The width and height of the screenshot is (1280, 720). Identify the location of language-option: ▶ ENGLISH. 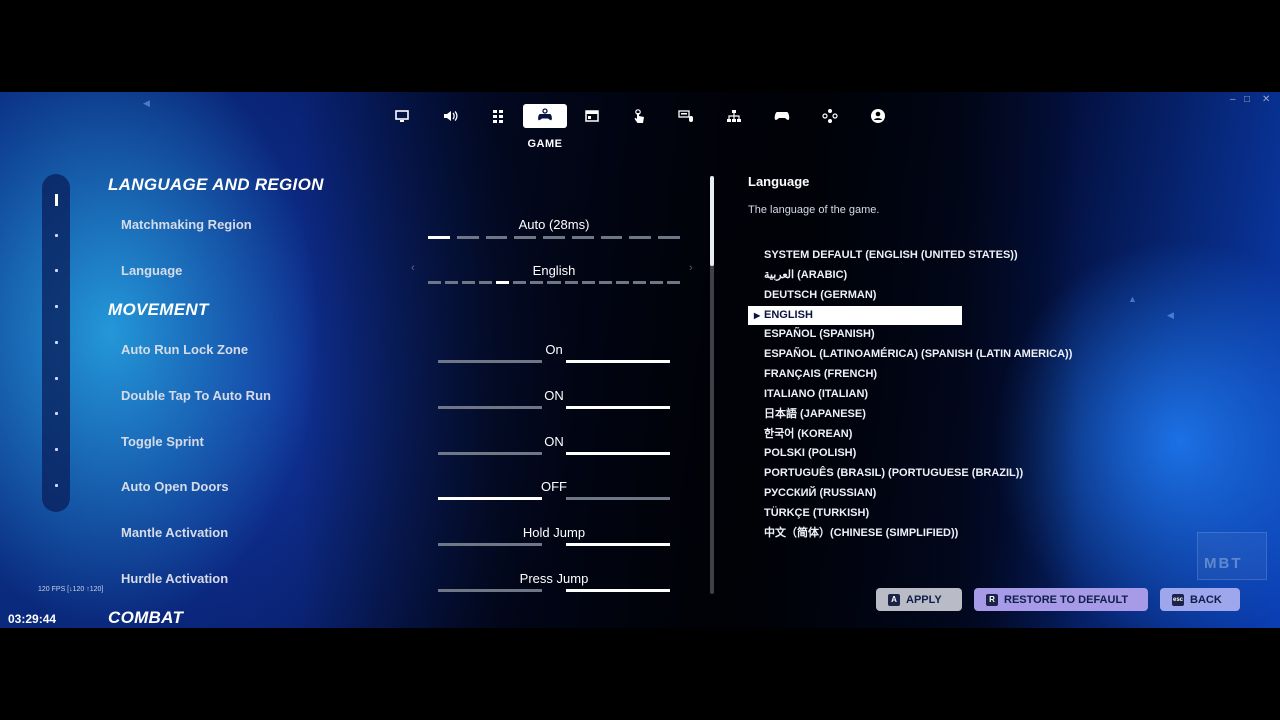
(855, 315).